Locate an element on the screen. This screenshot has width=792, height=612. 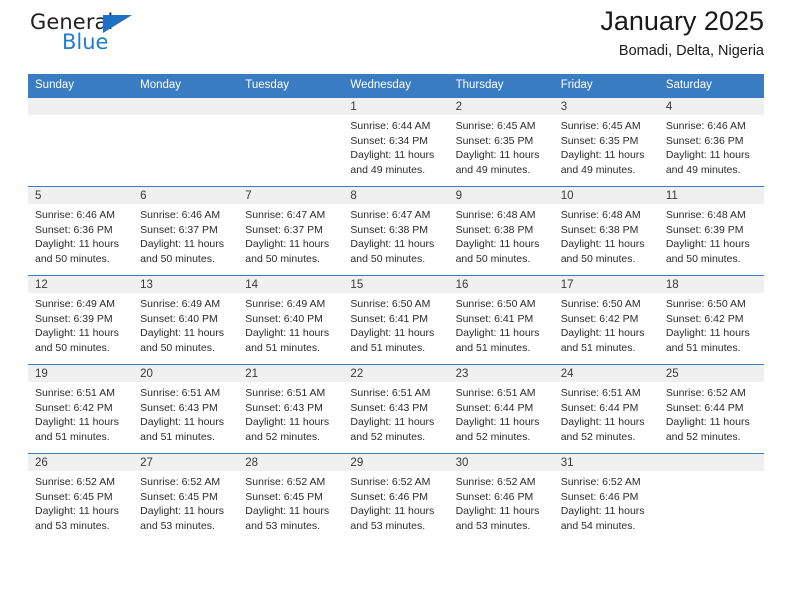
weekday-header-wednesday: Wednesday is located at coordinates (396, 86).